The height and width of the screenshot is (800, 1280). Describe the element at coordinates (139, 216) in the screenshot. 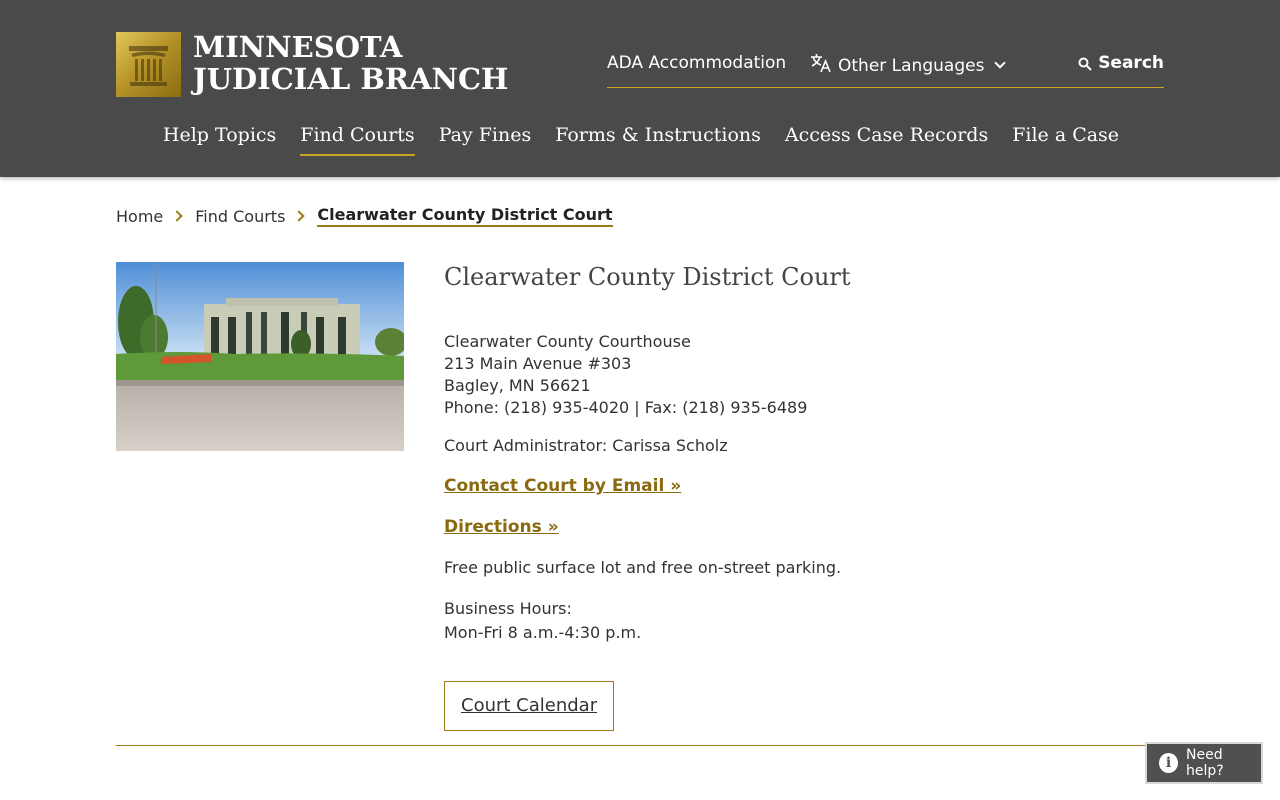

I see `breadcrumb-home: Home` at that location.